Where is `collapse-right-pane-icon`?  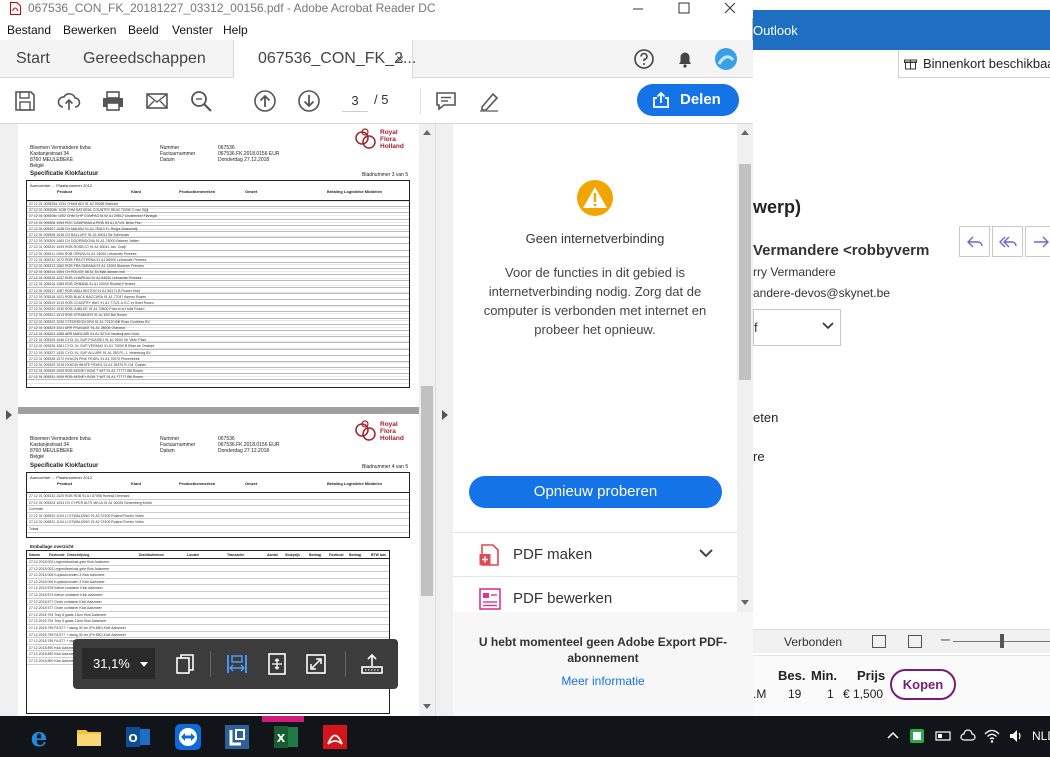 collapse-right-pane-icon is located at coordinates (445, 415).